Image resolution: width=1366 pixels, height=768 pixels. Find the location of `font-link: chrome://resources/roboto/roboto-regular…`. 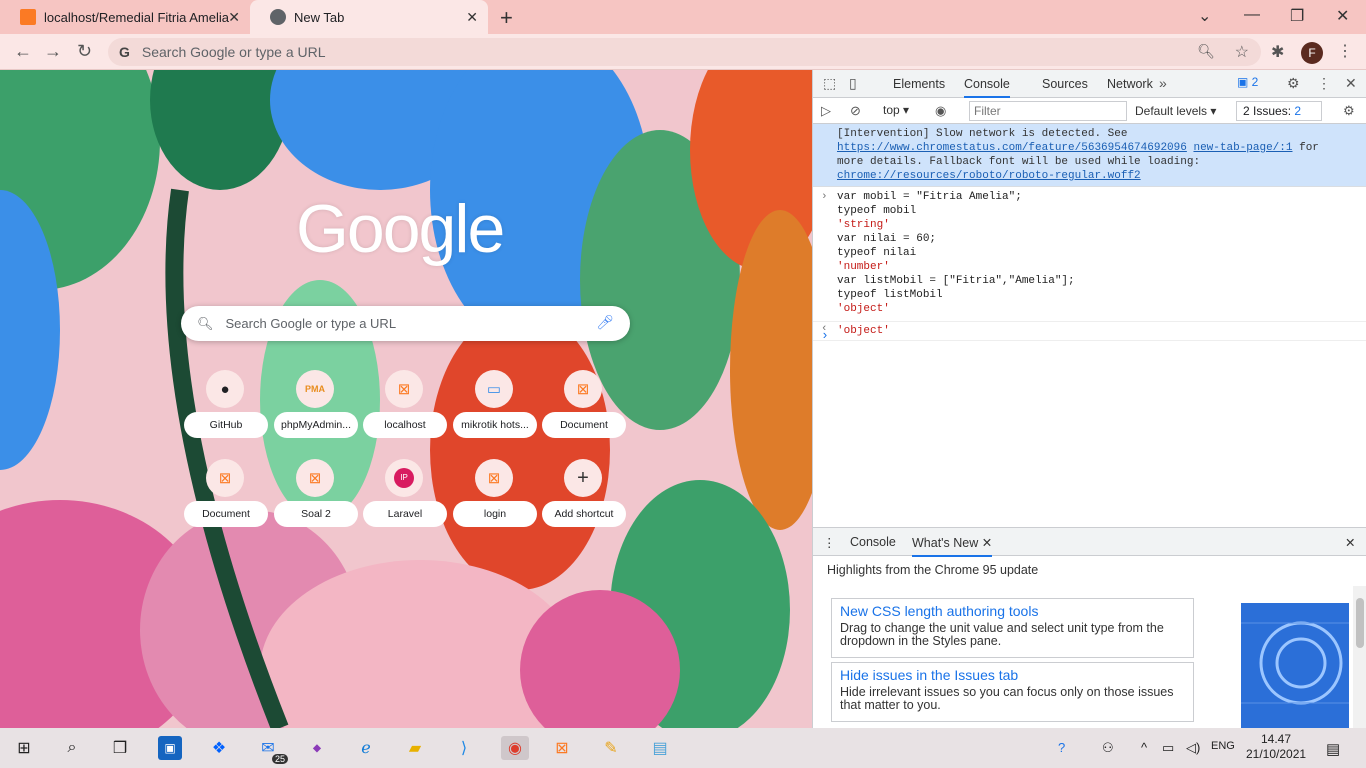

font-link: chrome://resources/roboto/roboto-regular… is located at coordinates (989, 176).